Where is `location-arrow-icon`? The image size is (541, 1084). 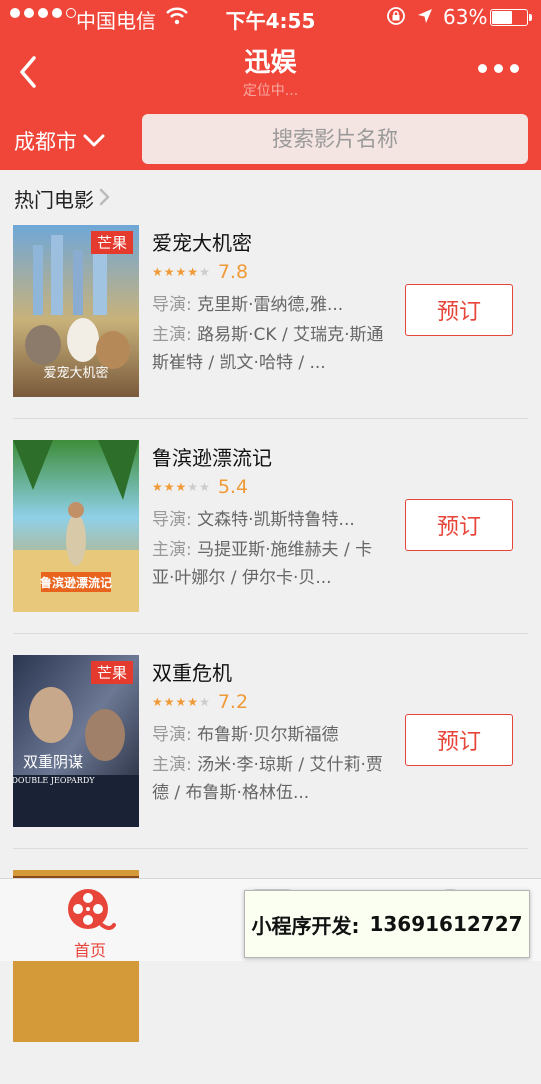 location-arrow-icon is located at coordinates (425, 18).